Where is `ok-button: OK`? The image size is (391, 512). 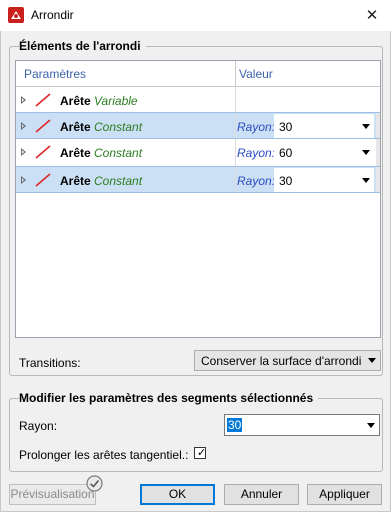
ok-button: OK is located at coordinates (177, 494).